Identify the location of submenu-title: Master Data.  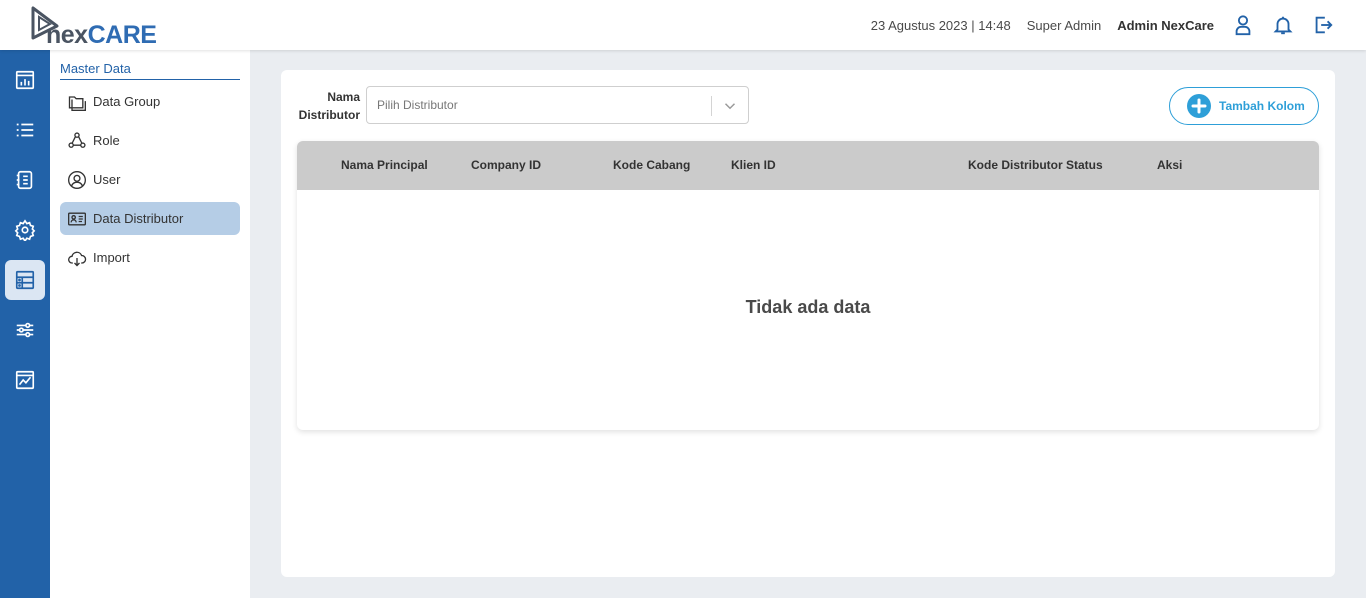
(150, 70).